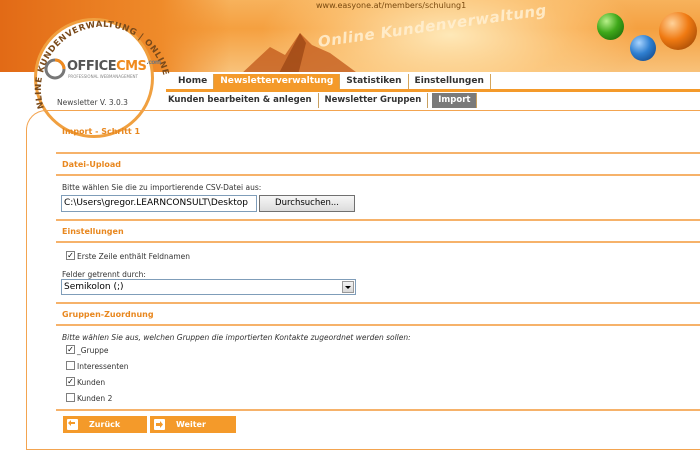  What do you see at coordinates (374, 100) in the screenshot?
I see `subnav-newsletter-gruppen: Newsletter Gruppen` at bounding box center [374, 100].